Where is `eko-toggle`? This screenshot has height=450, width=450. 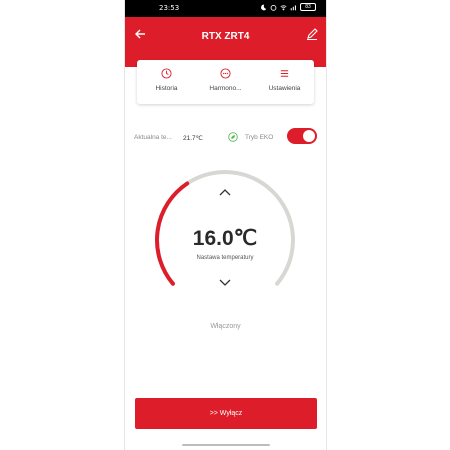
eko-toggle is located at coordinates (302, 136).